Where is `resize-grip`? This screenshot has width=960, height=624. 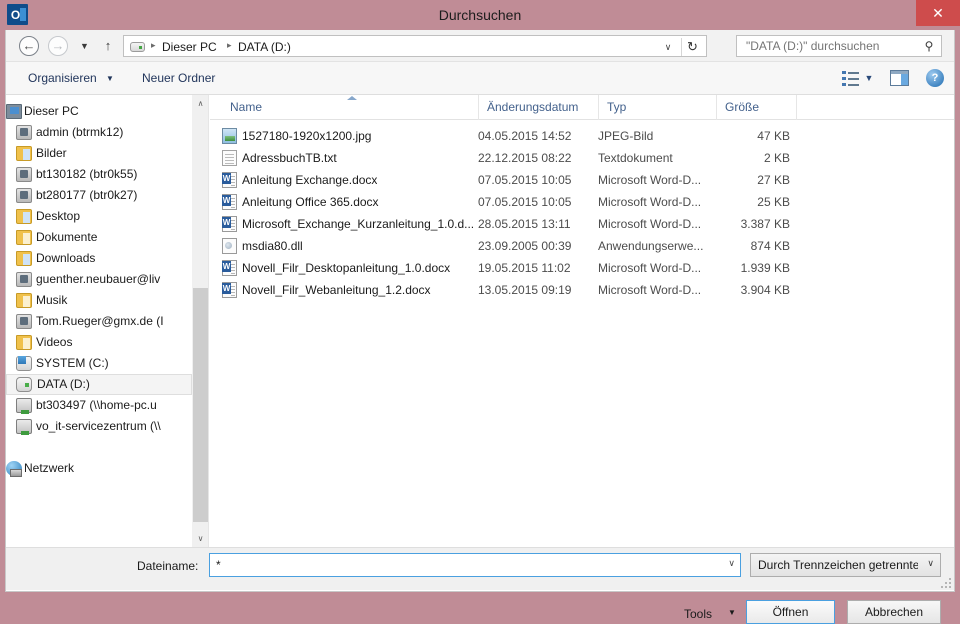 resize-grip is located at coordinates (946, 583).